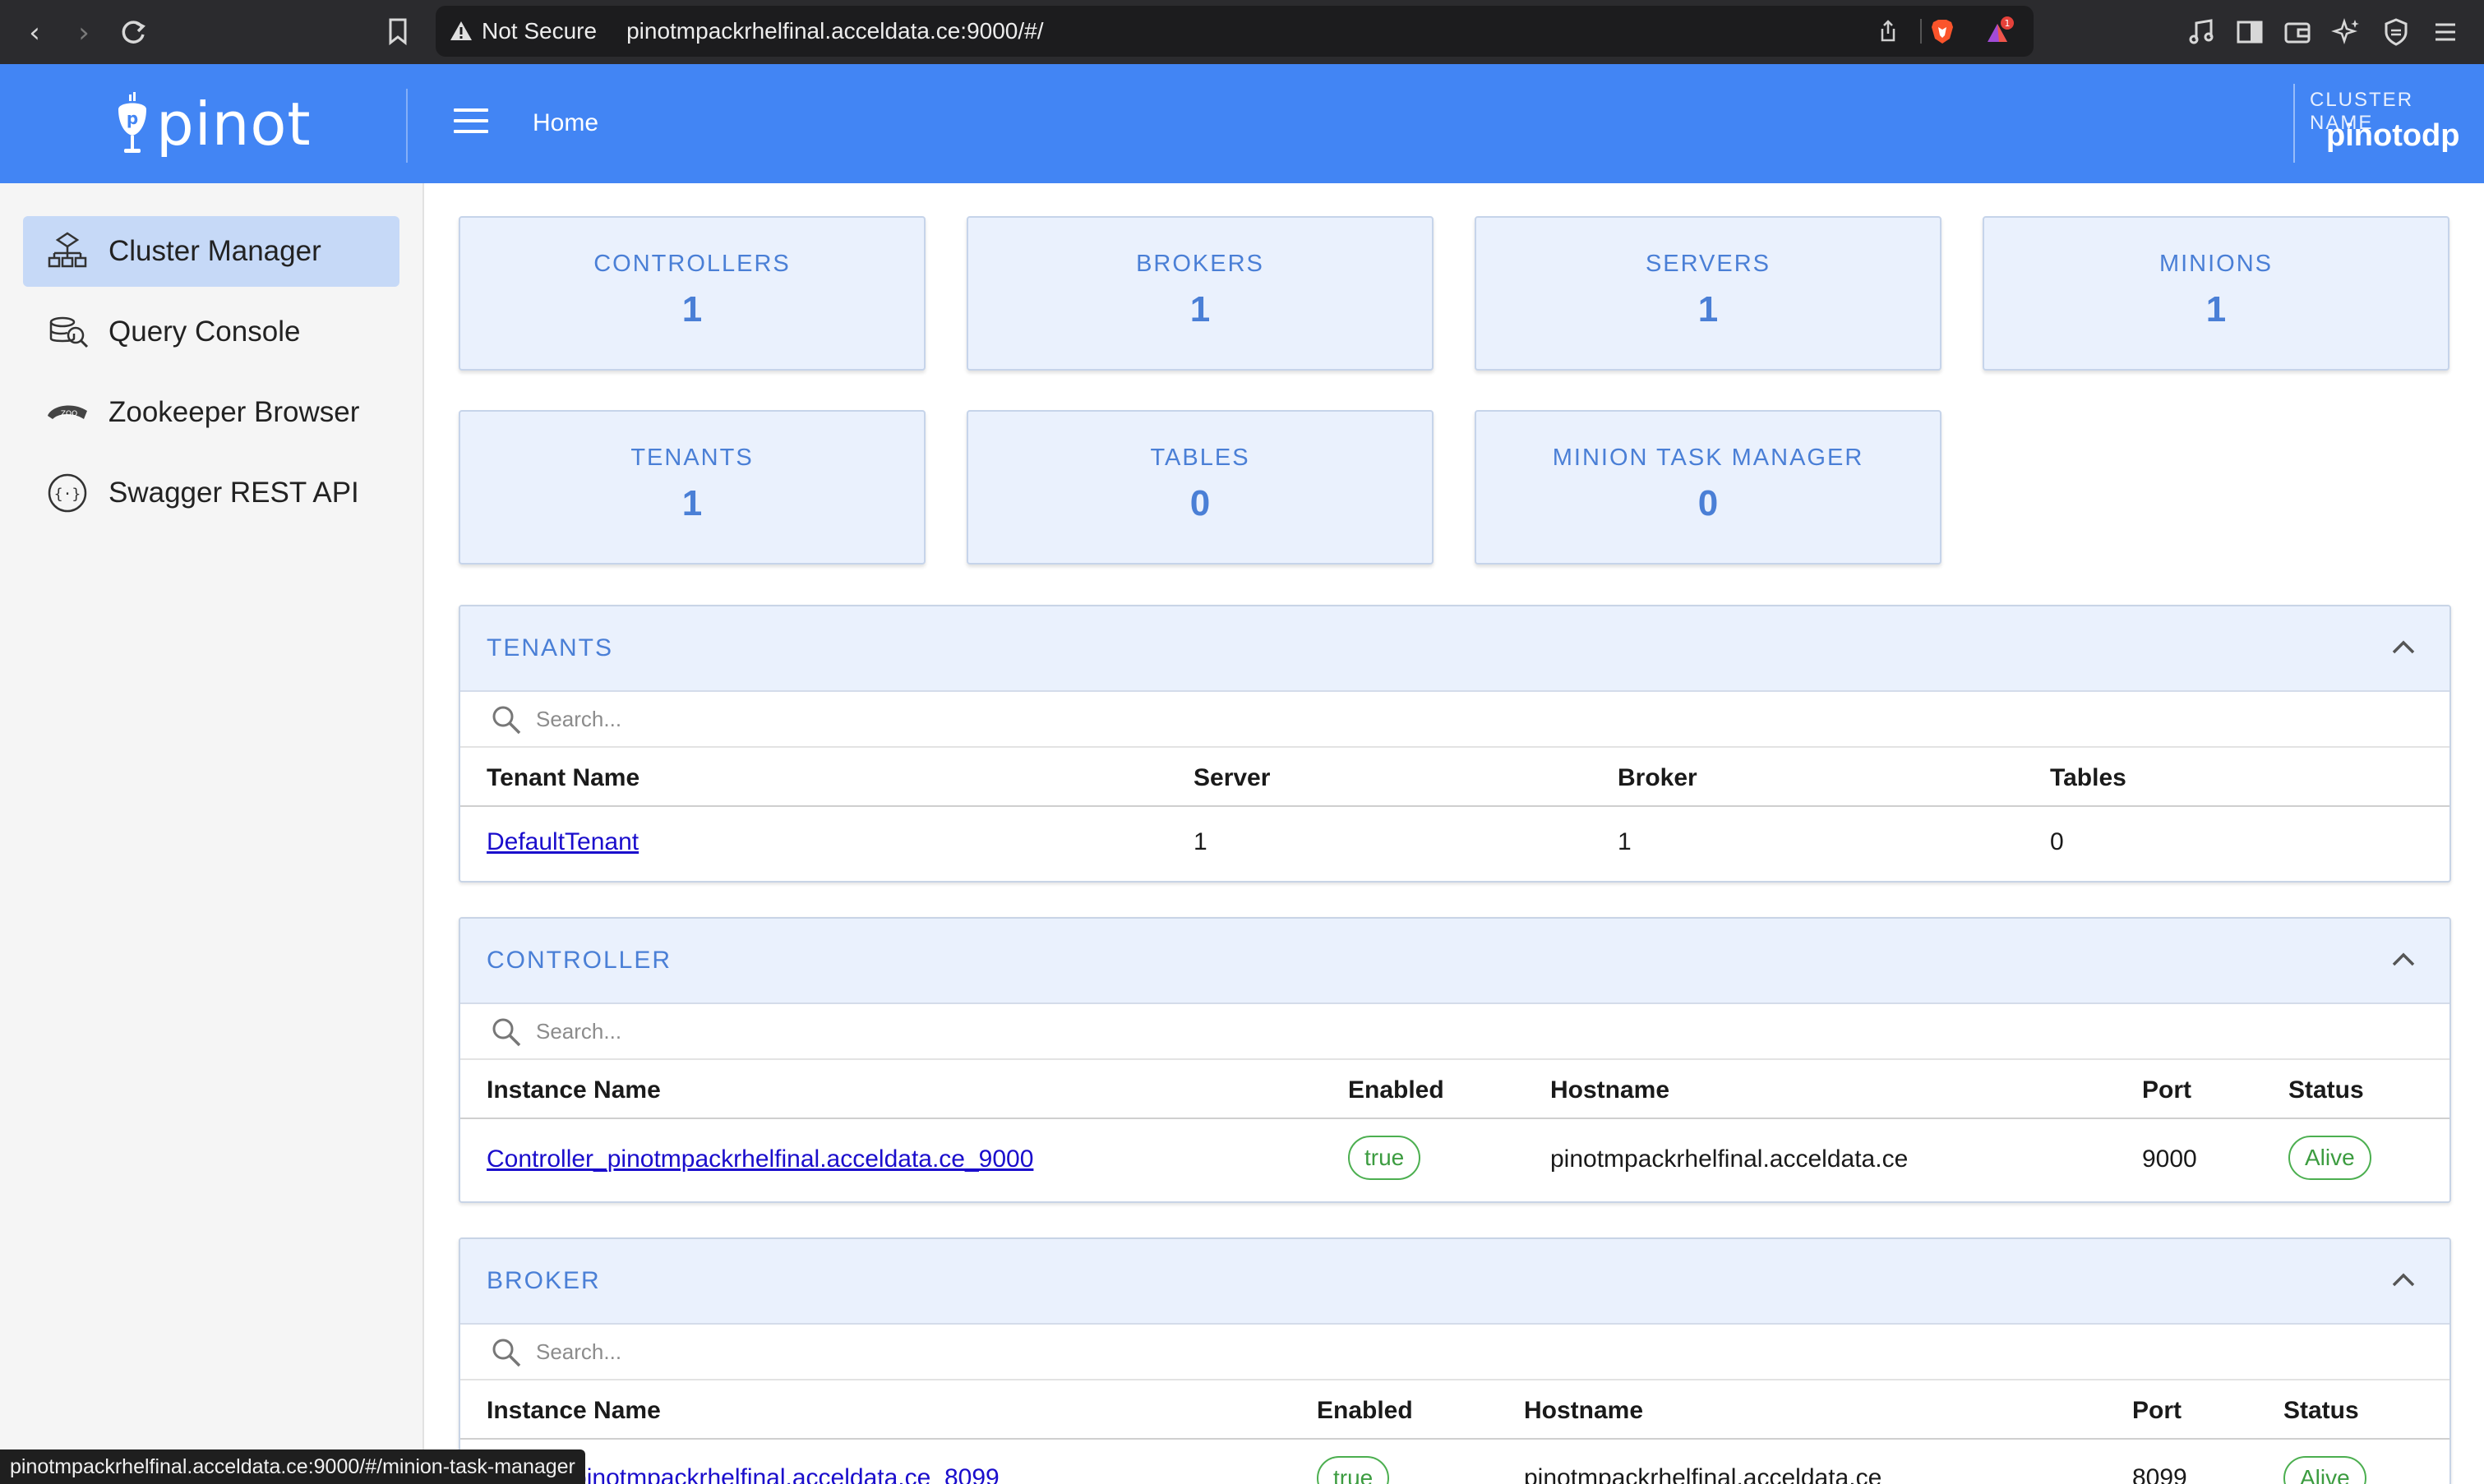 The image size is (2484, 1484). I want to click on controller-section-header: CONTROLLER, so click(1454, 962).